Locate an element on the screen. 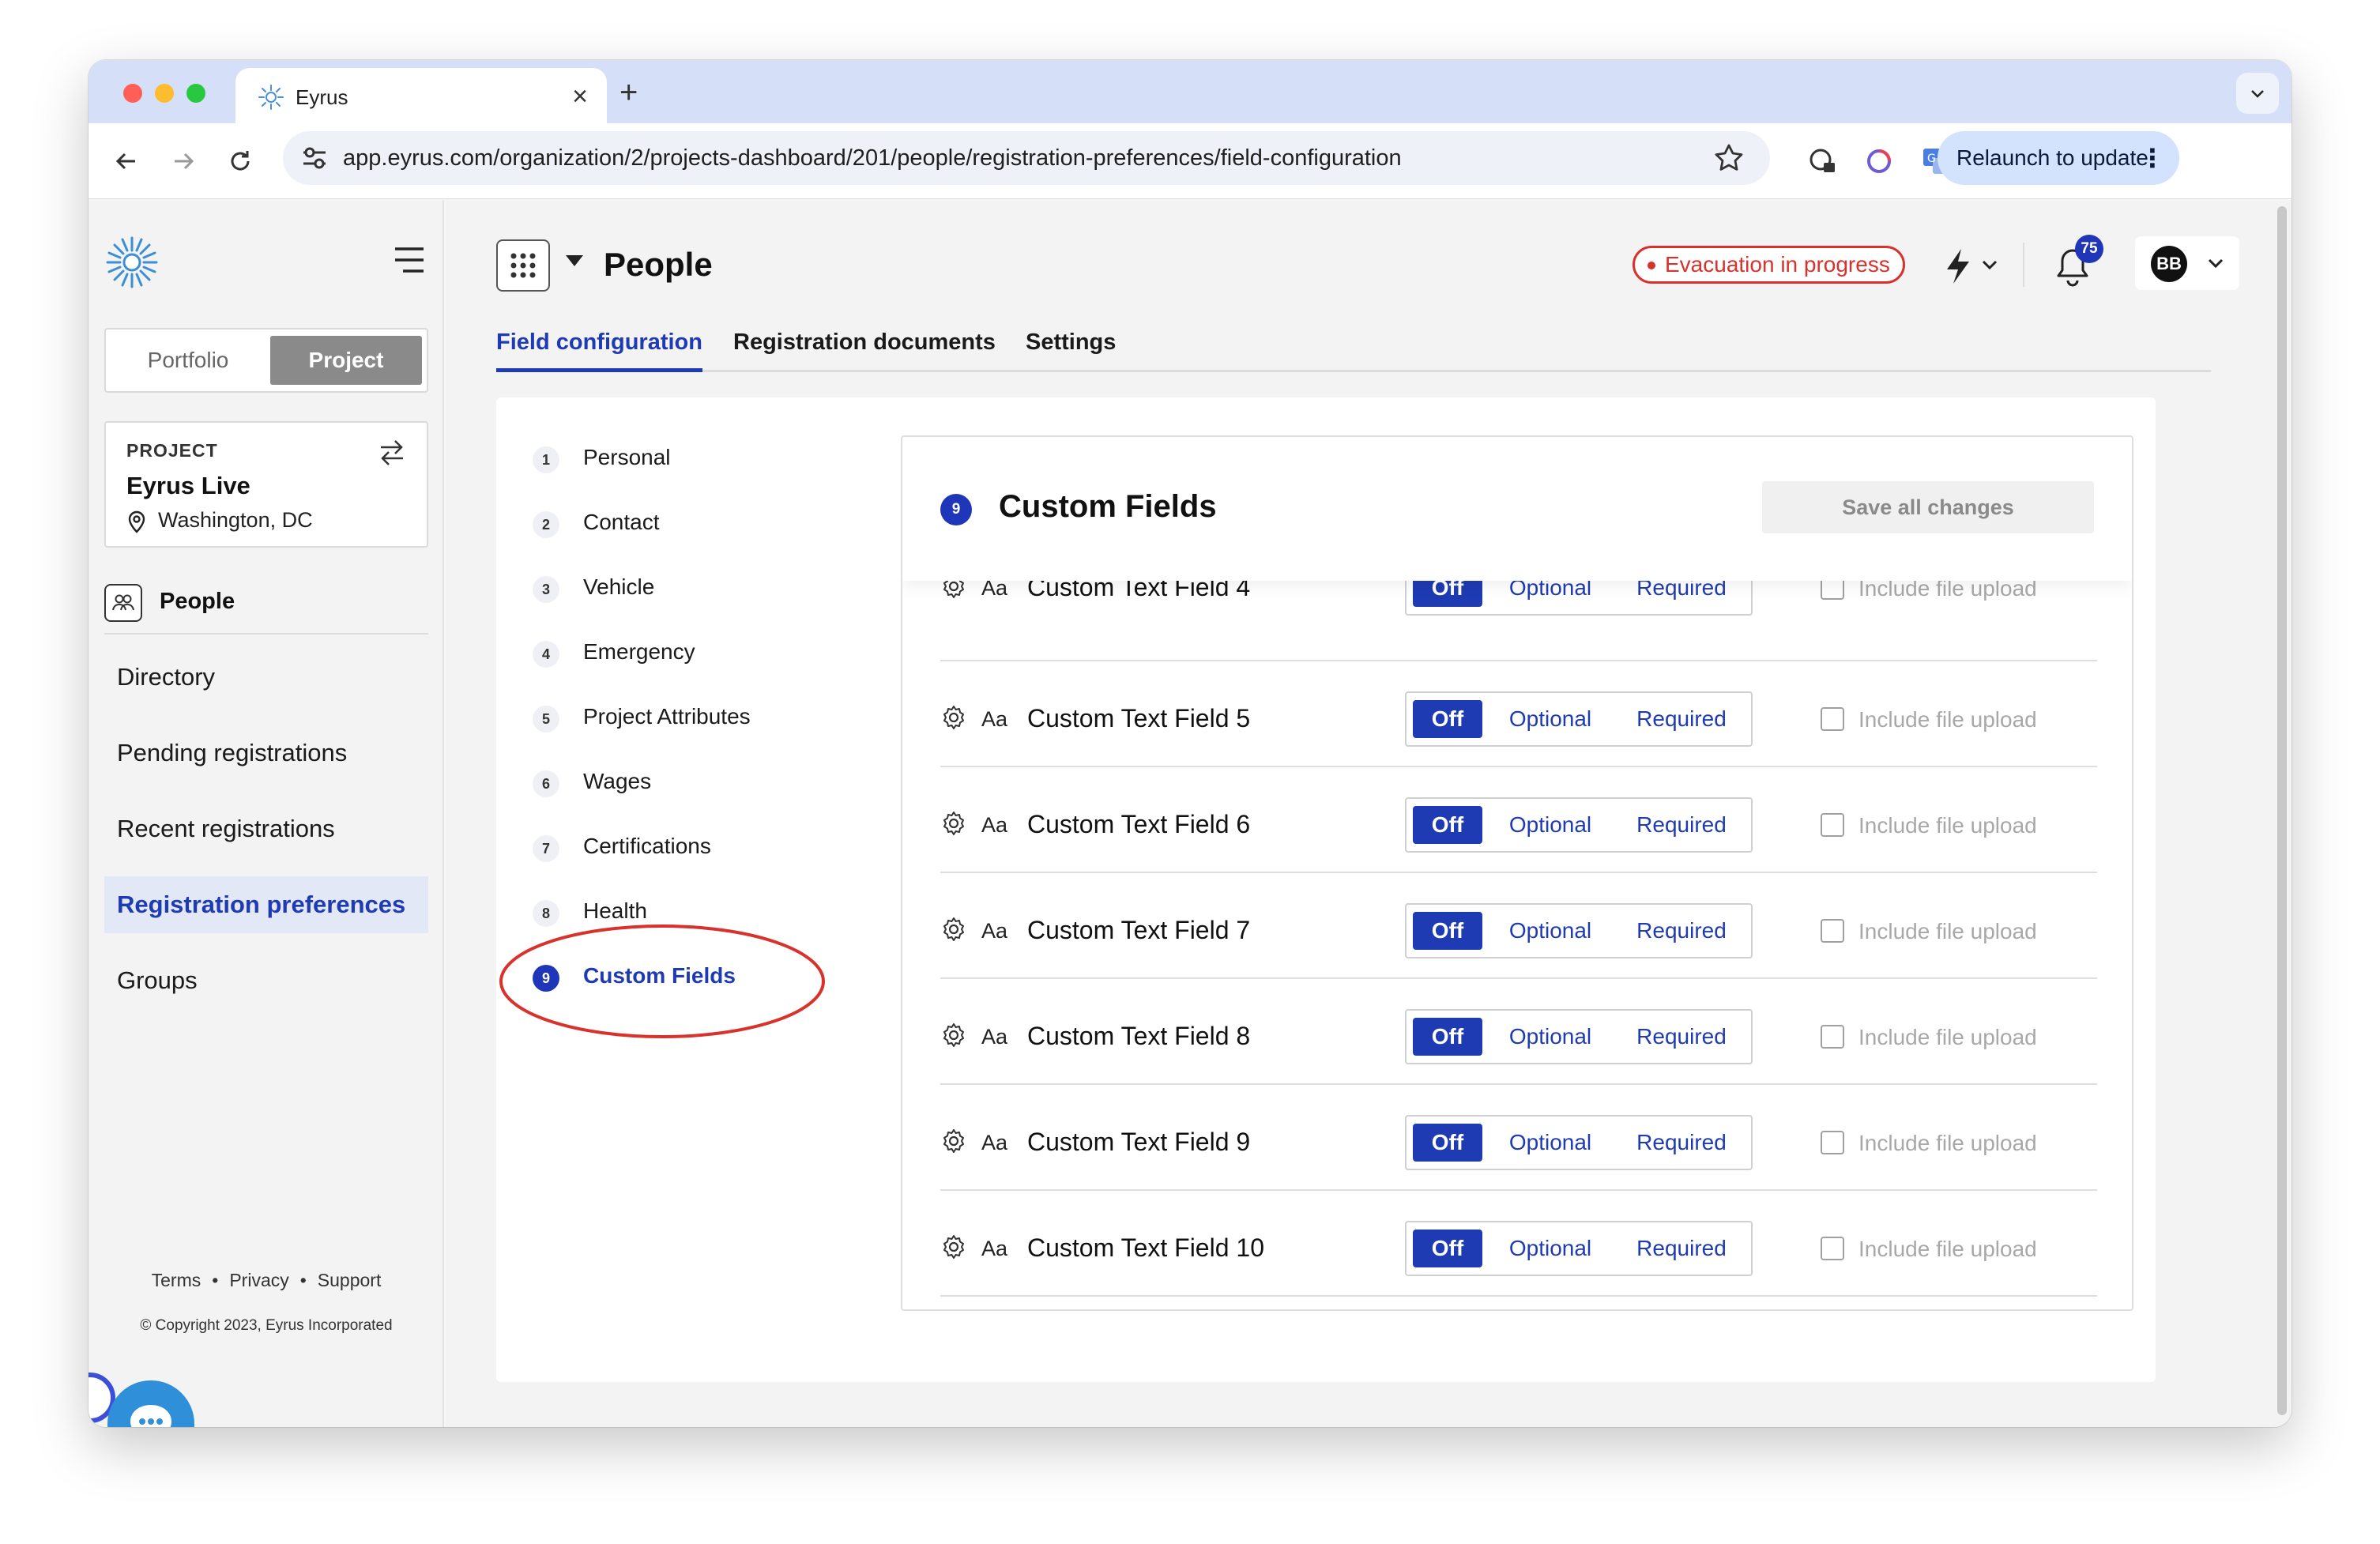 The height and width of the screenshot is (1544, 2380). field-name: Custom Text Field 9 is located at coordinates (1139, 1142).